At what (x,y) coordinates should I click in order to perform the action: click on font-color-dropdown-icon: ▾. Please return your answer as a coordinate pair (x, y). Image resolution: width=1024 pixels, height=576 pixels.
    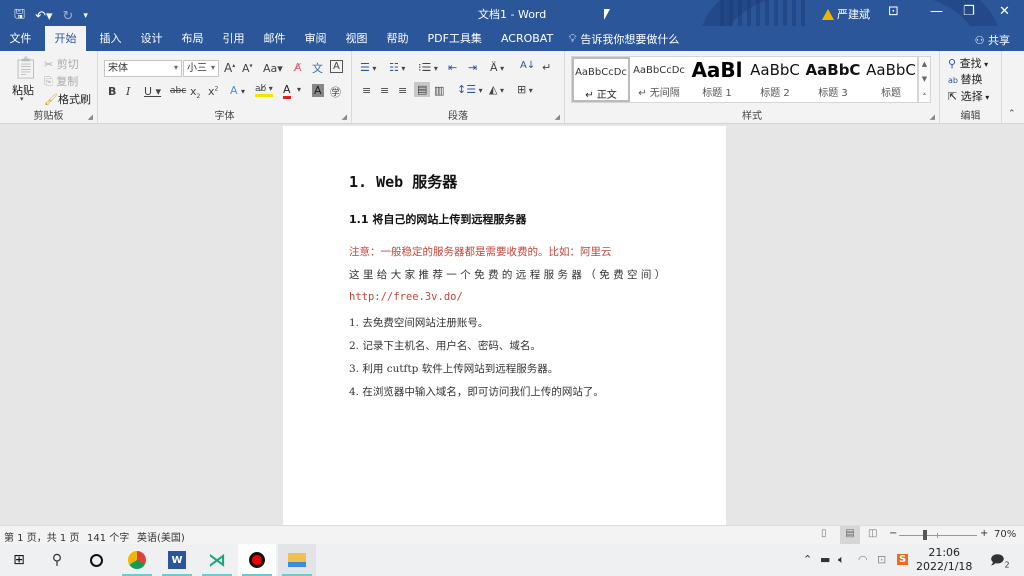
    Looking at the image, I should click on (299, 89).